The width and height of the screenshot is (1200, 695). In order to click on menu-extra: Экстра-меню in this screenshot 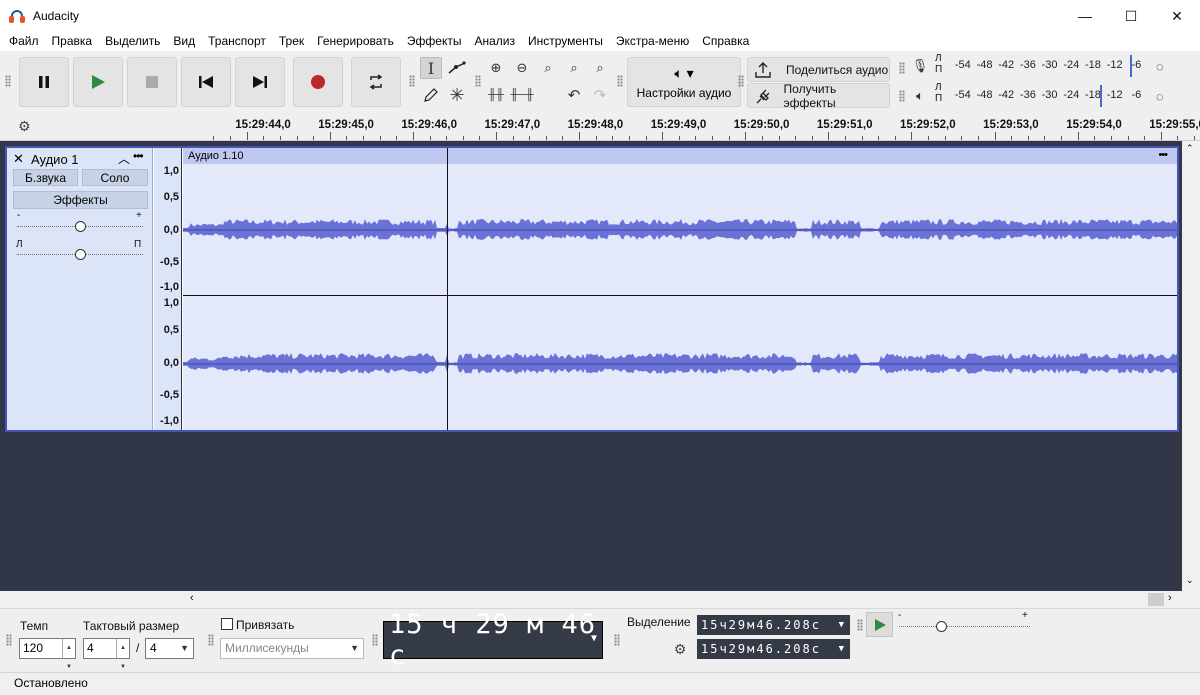, I will do `click(653, 41)`.